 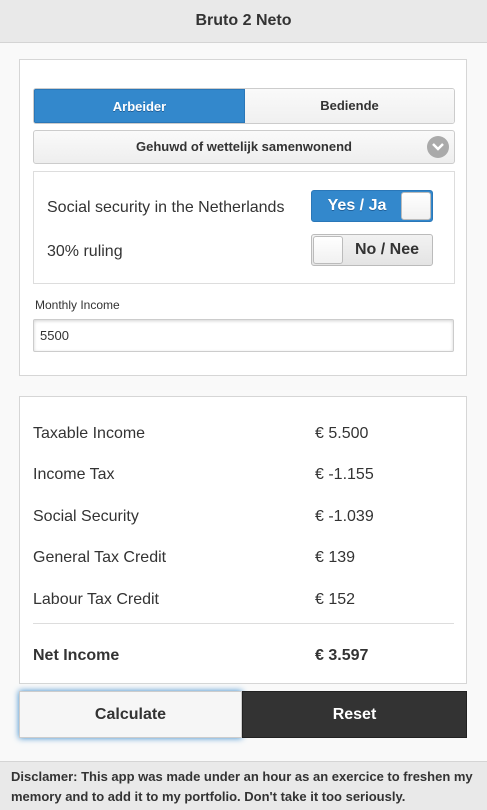 I want to click on segment-bediende: Bediende, so click(x=349, y=106).